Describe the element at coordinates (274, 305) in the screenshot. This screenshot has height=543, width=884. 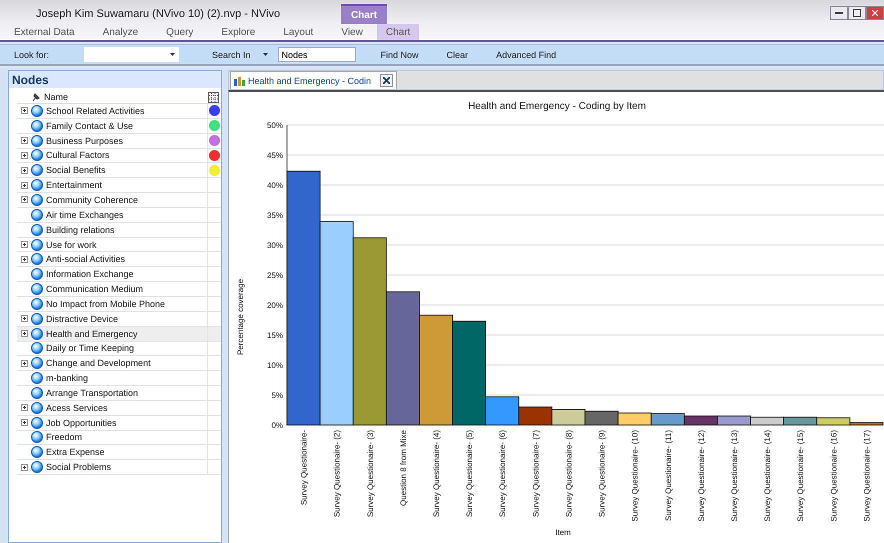
I see `y-tick-label: 20%` at that location.